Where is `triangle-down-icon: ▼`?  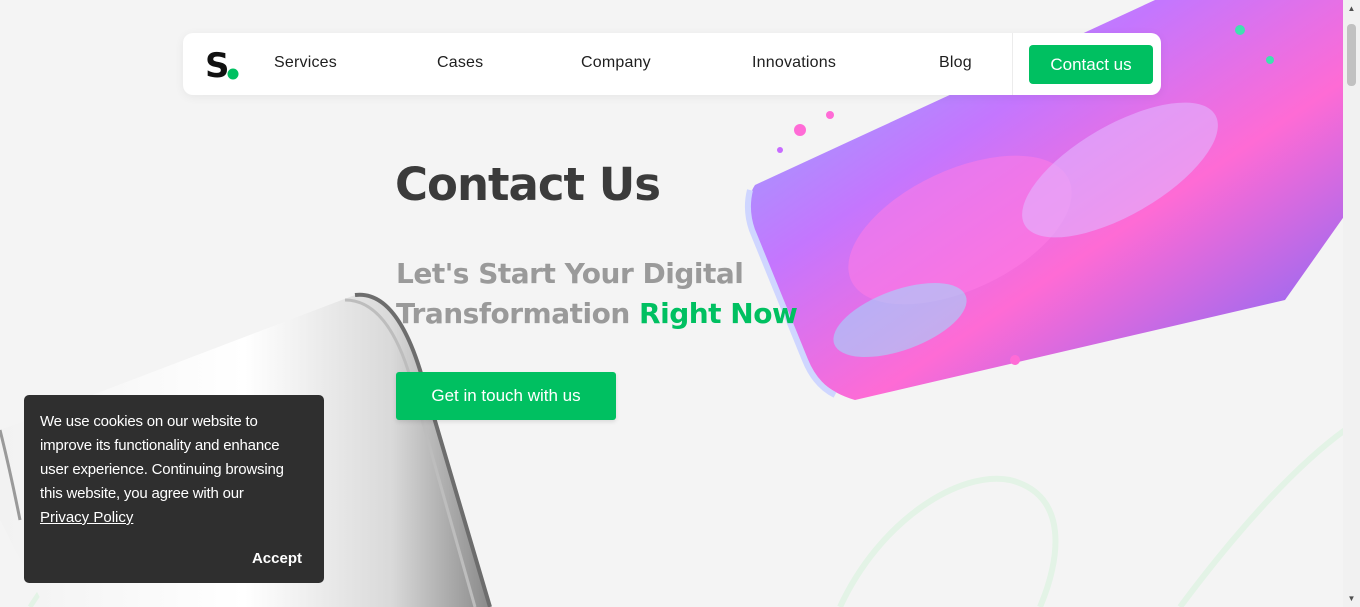 triangle-down-icon: ▼ is located at coordinates (1351, 598).